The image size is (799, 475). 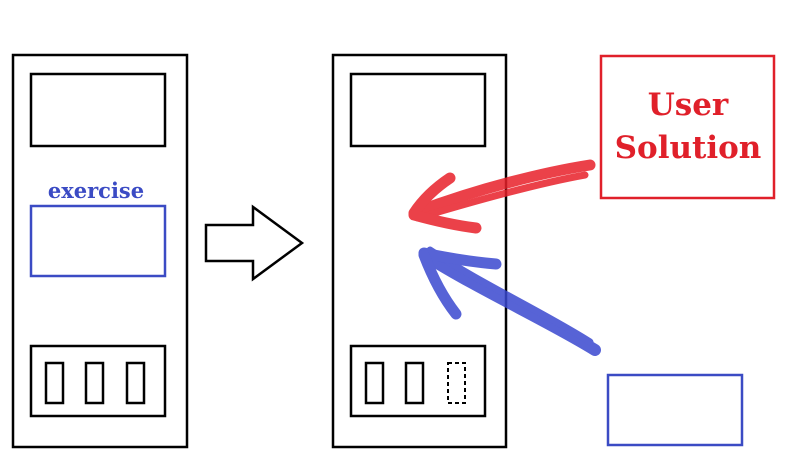 I want to click on user-solution: User Solution, so click(x=687, y=127).